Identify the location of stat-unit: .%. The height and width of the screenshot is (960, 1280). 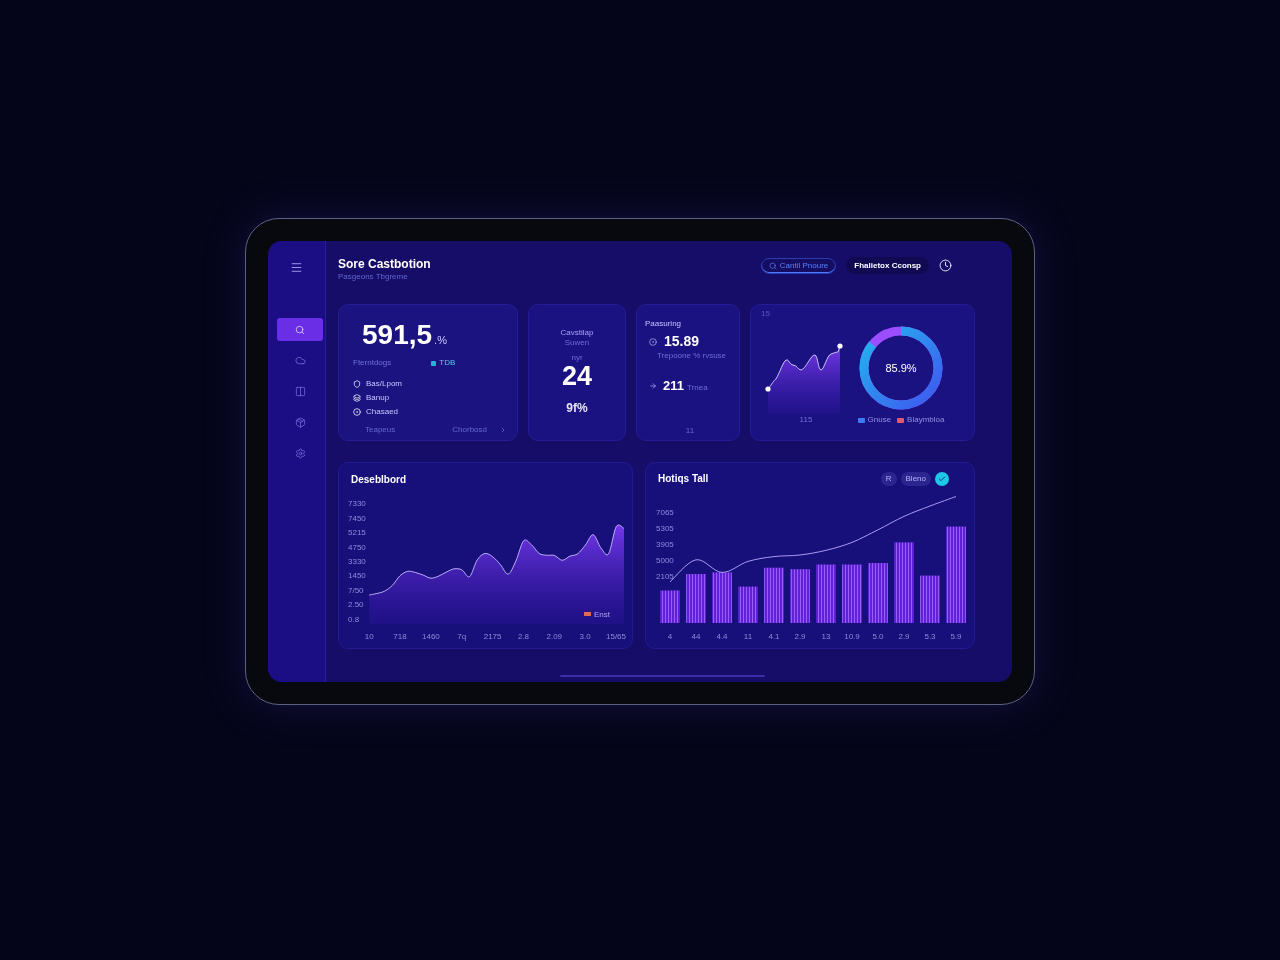
(440, 340).